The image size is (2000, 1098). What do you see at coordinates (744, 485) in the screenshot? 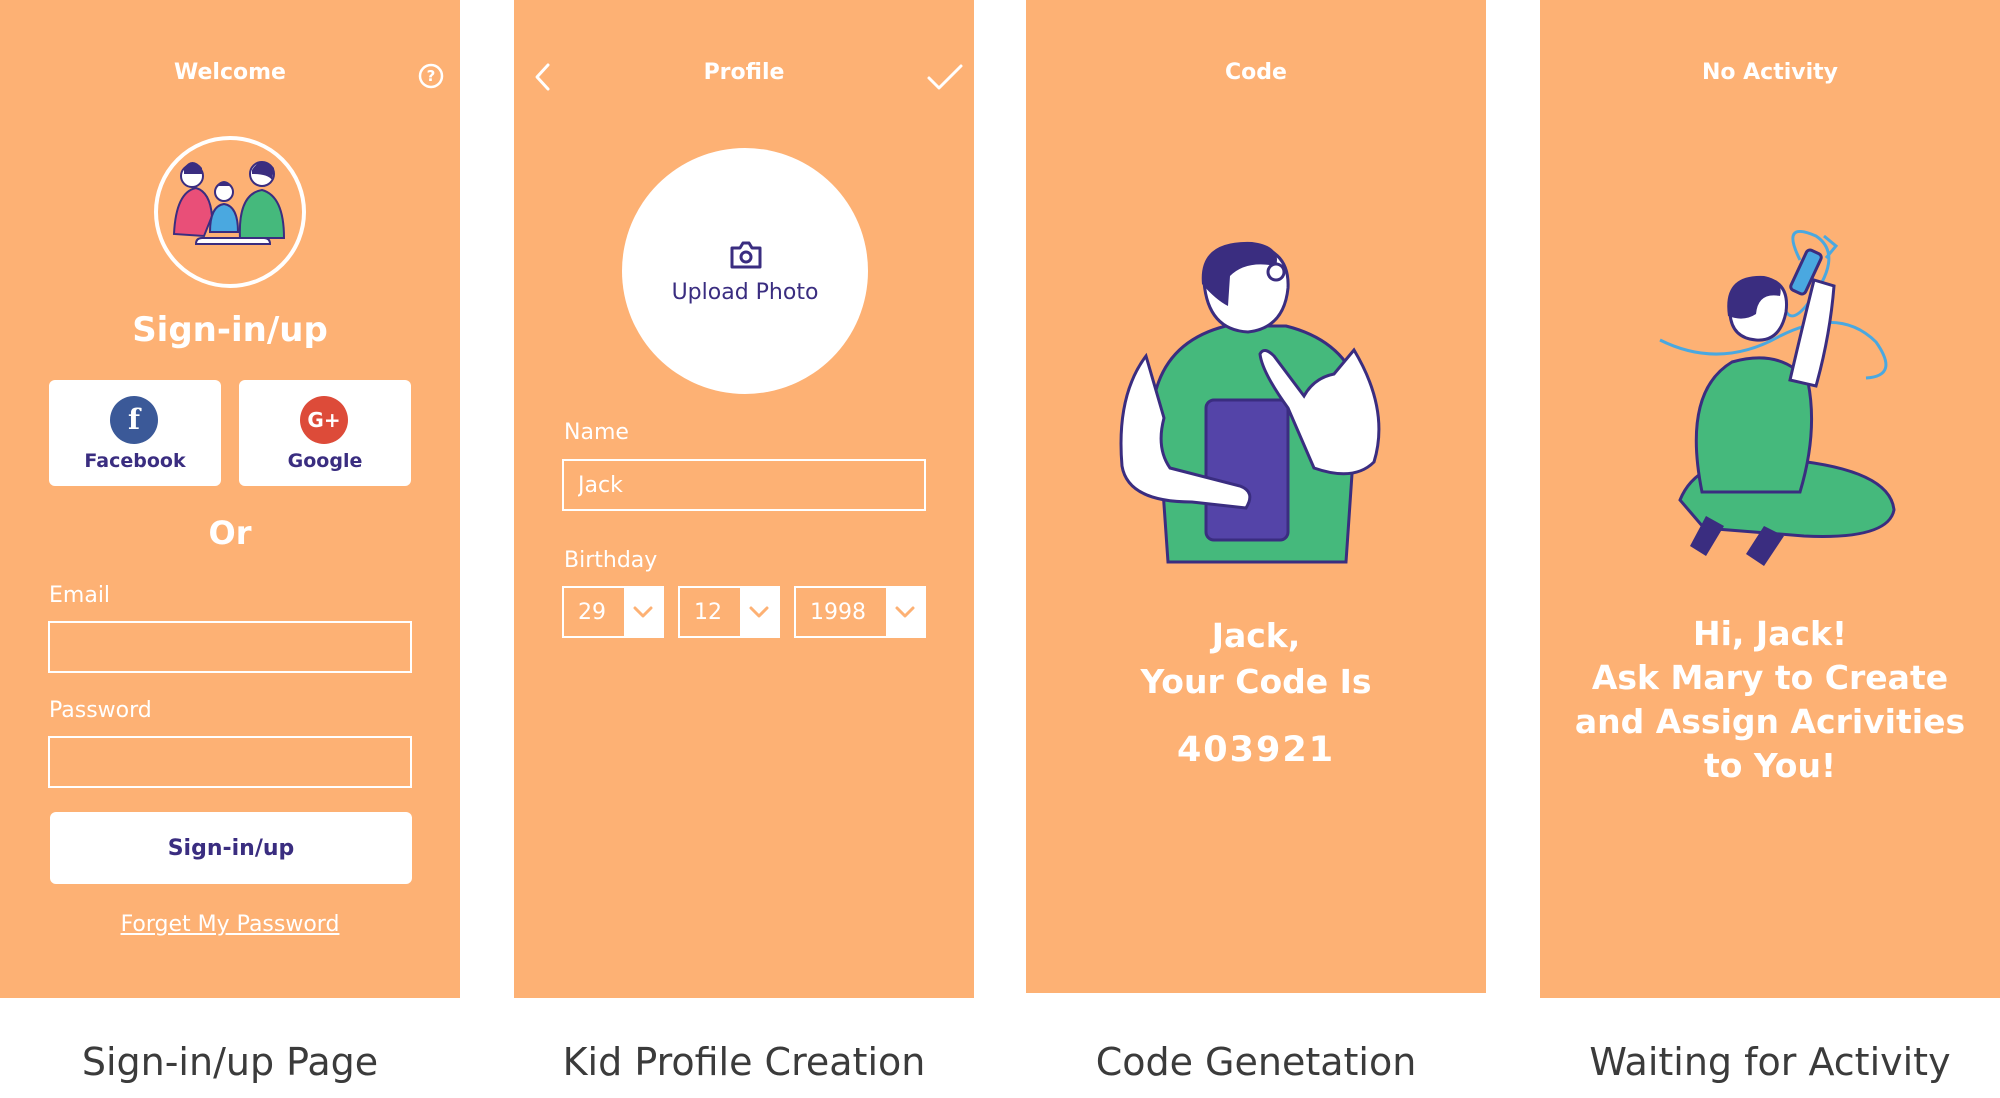
I see `name-field` at bounding box center [744, 485].